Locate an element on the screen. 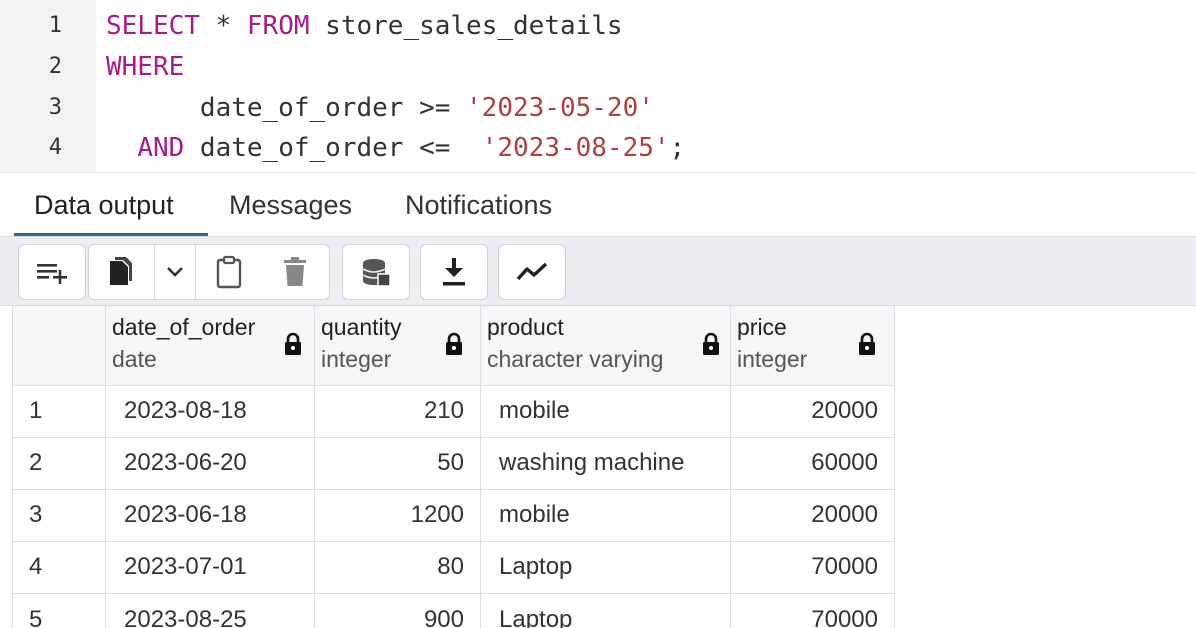 This screenshot has height=628, width=1196. copy-icon is located at coordinates (121, 271).